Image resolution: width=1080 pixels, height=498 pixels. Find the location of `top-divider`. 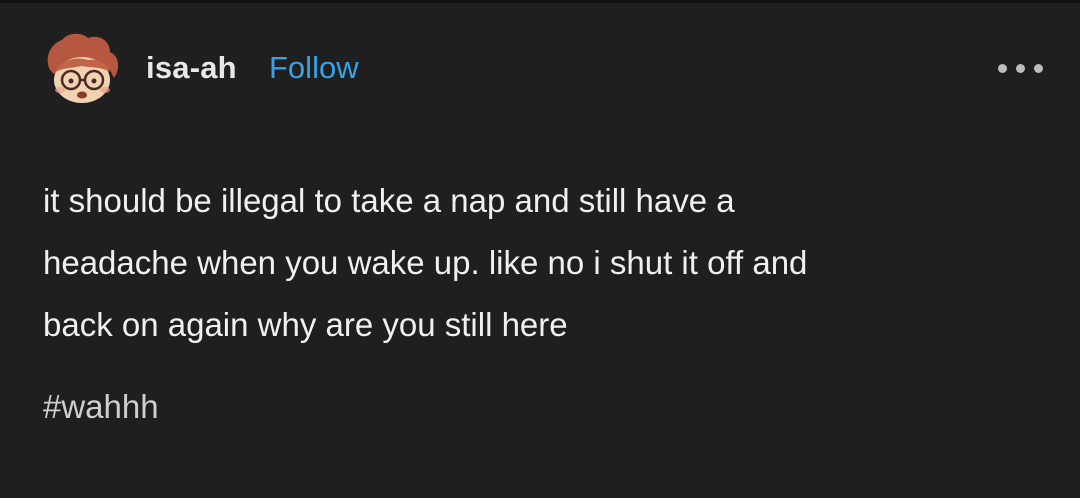

top-divider is located at coordinates (540, 1).